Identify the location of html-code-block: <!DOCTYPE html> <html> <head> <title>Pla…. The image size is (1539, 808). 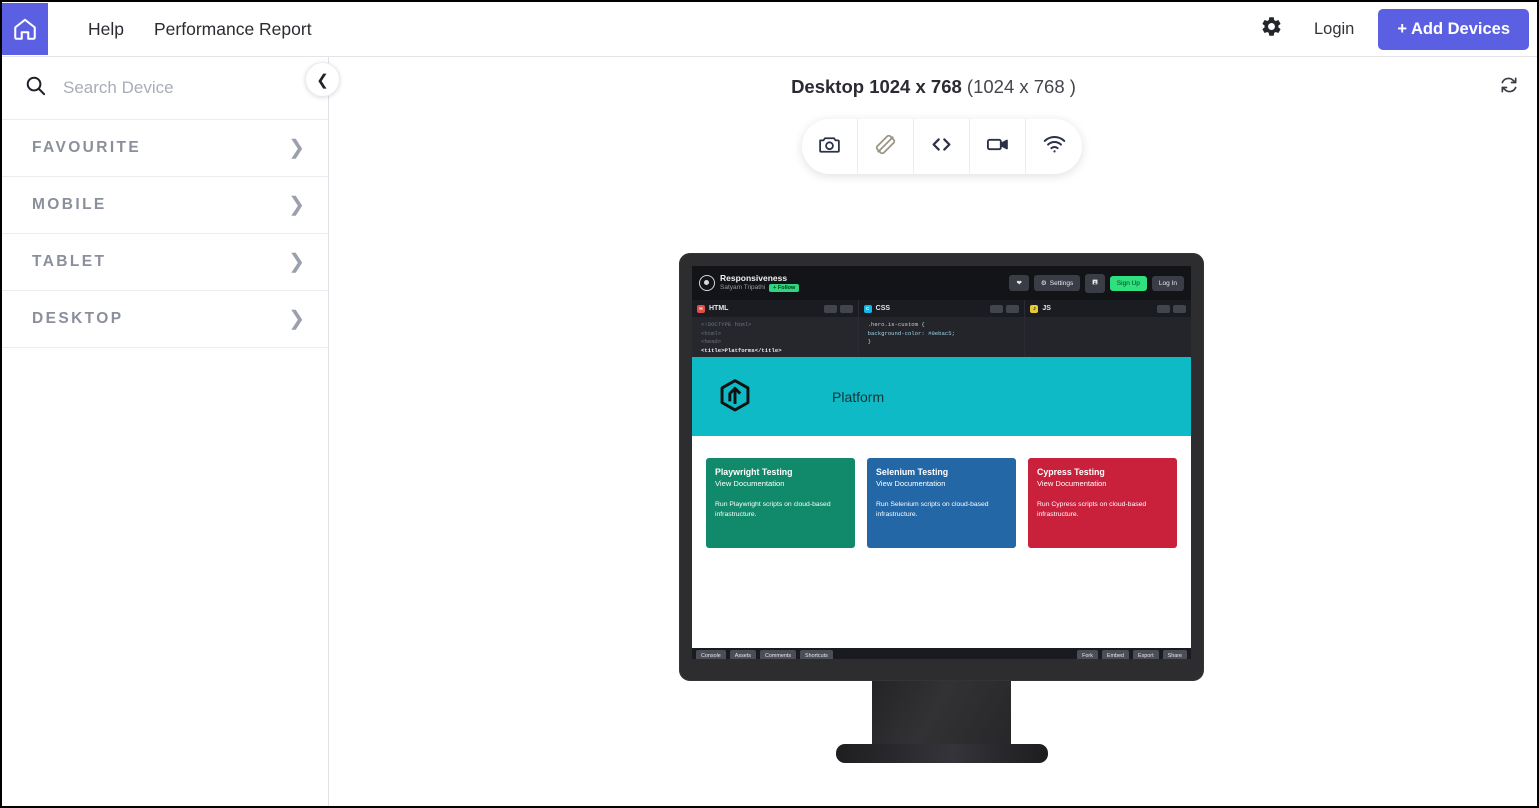
(775, 337).